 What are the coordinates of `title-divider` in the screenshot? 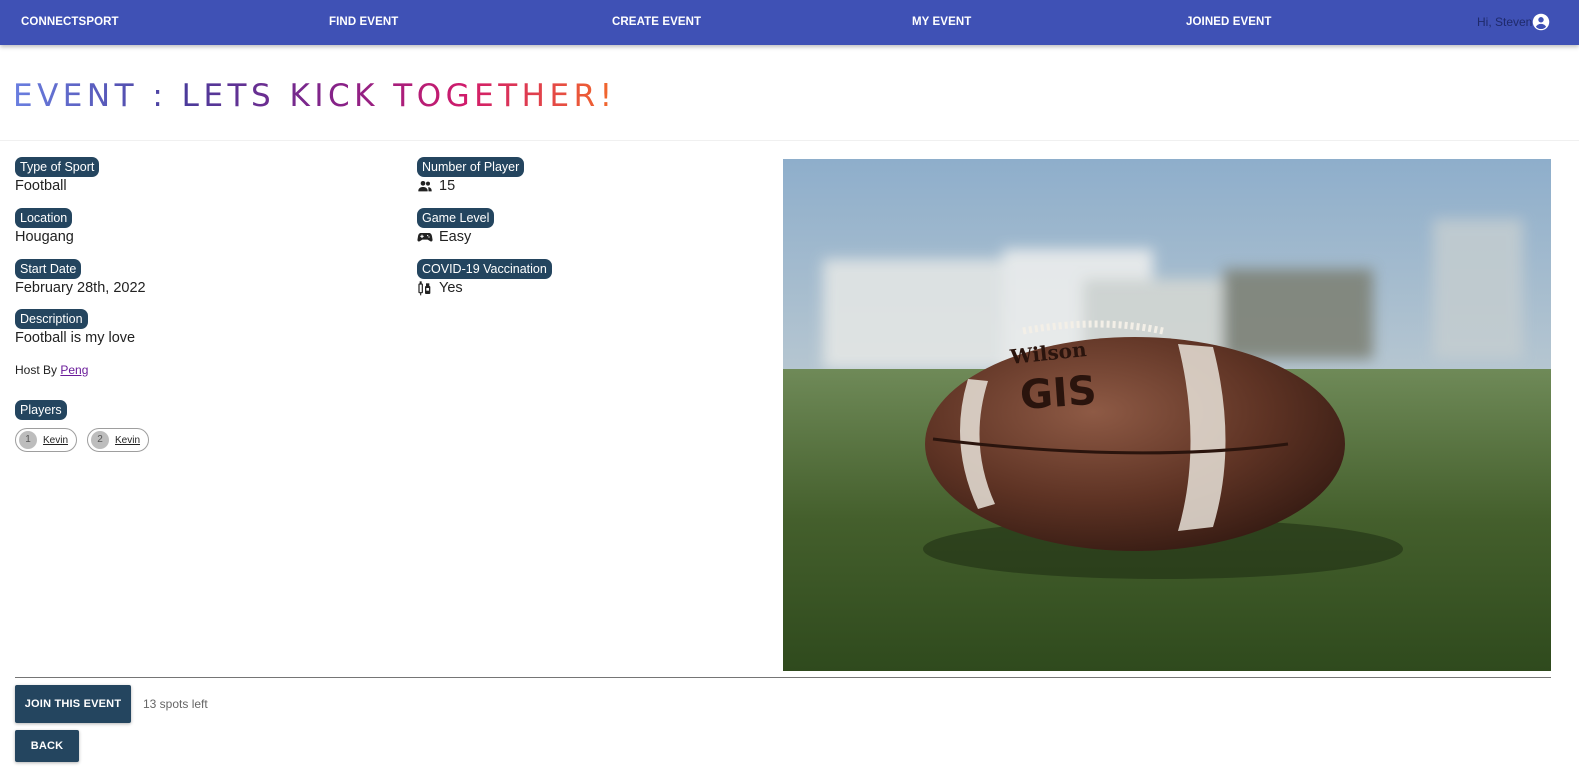 It's located at (789, 140).